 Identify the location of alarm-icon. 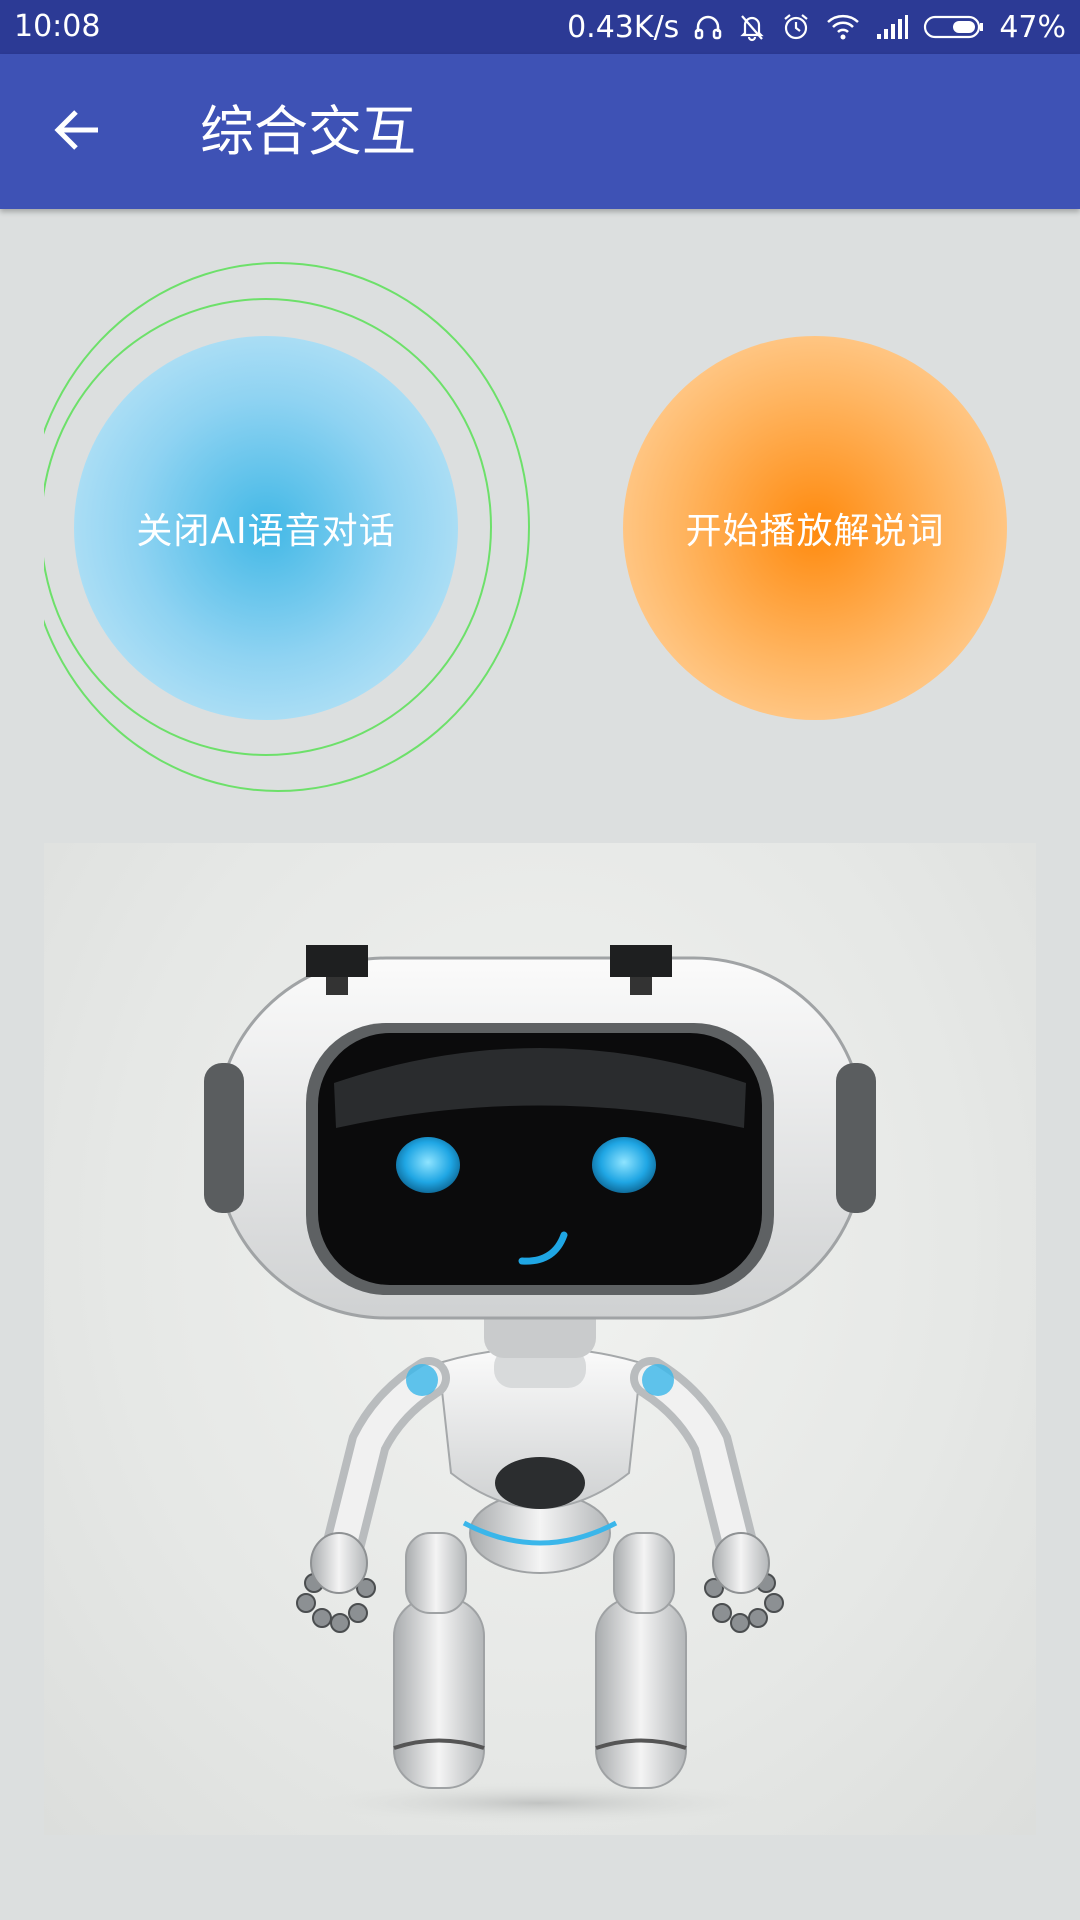
(796, 27).